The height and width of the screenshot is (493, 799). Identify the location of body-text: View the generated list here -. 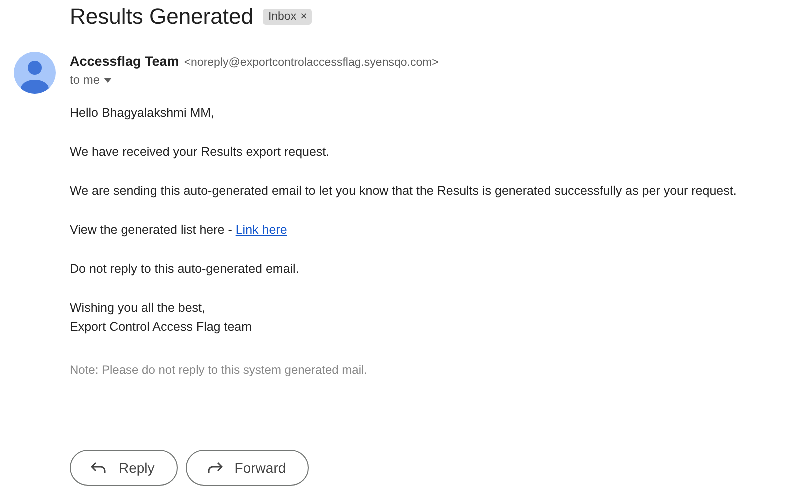
(152, 230).